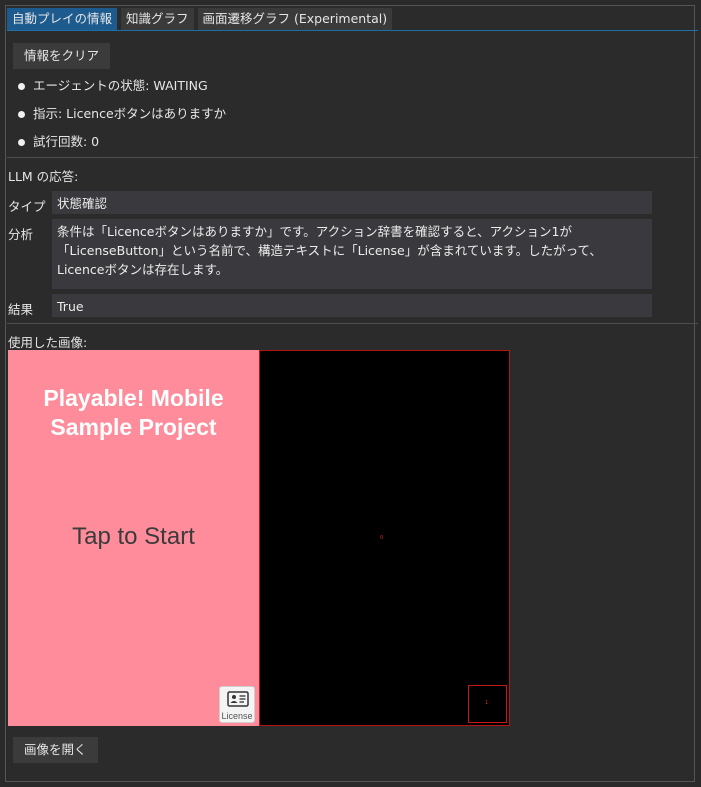 The image size is (701, 787). What do you see at coordinates (143, 269) in the screenshot?
I see `analysis-line: Licenceボタンは存在します。` at bounding box center [143, 269].